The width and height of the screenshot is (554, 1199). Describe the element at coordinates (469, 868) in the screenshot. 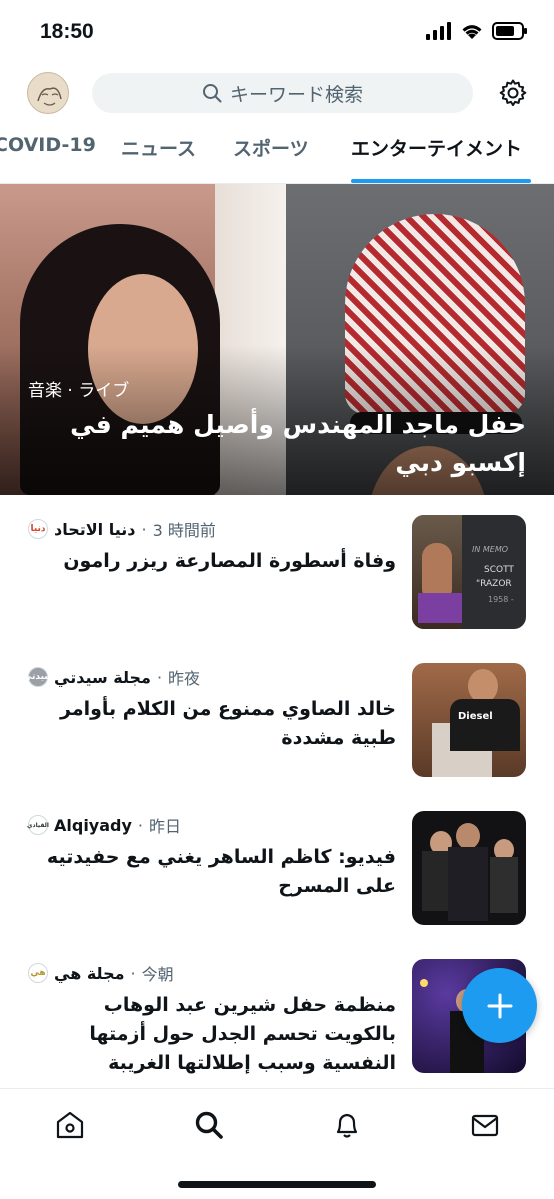

I see `article-thumbnail` at that location.